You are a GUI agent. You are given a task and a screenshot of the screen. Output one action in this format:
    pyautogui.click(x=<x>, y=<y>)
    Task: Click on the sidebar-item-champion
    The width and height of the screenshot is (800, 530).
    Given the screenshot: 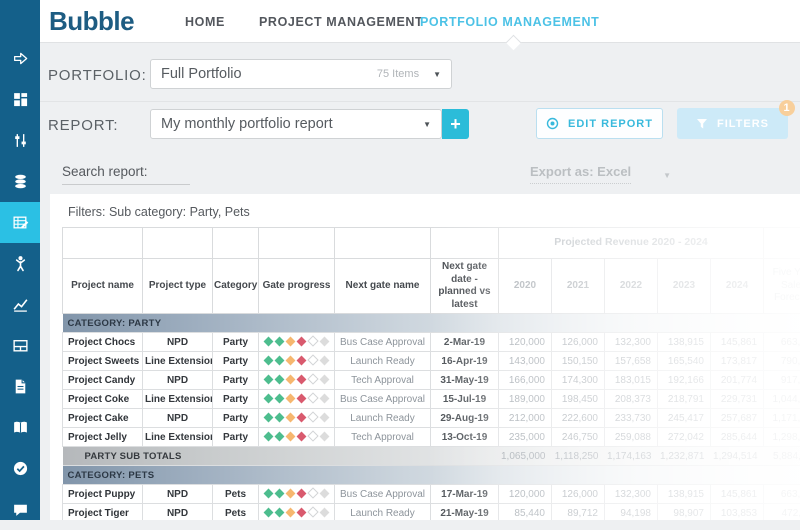 What is the action you would take?
    pyautogui.click(x=20, y=263)
    